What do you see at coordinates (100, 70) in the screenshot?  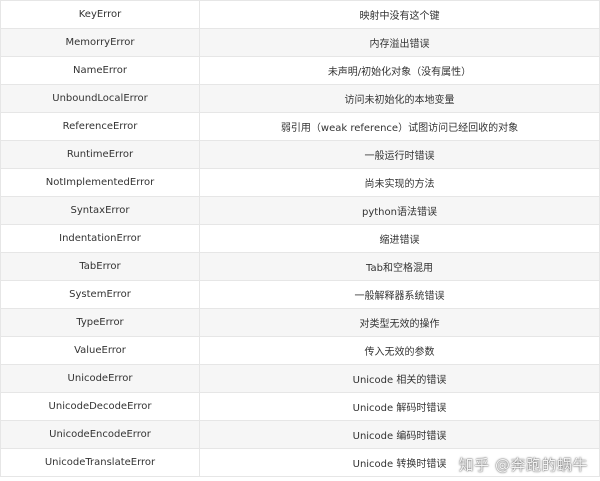 I see `error-name: NameError` at bounding box center [100, 70].